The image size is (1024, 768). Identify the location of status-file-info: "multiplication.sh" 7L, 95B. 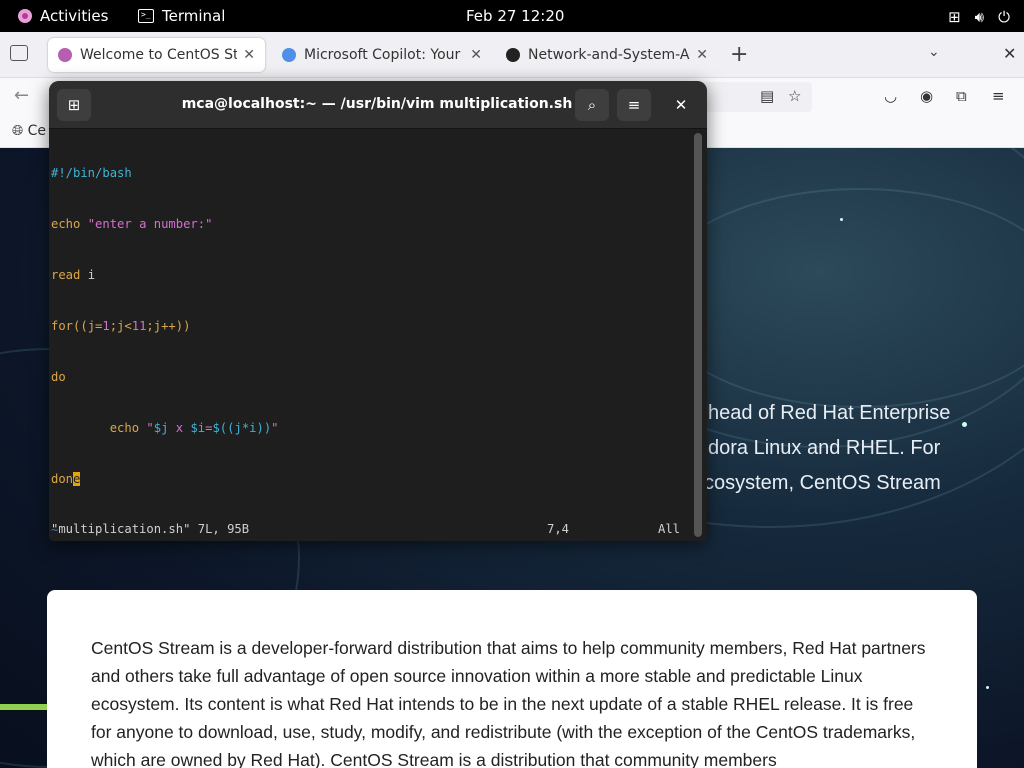
(150, 529).